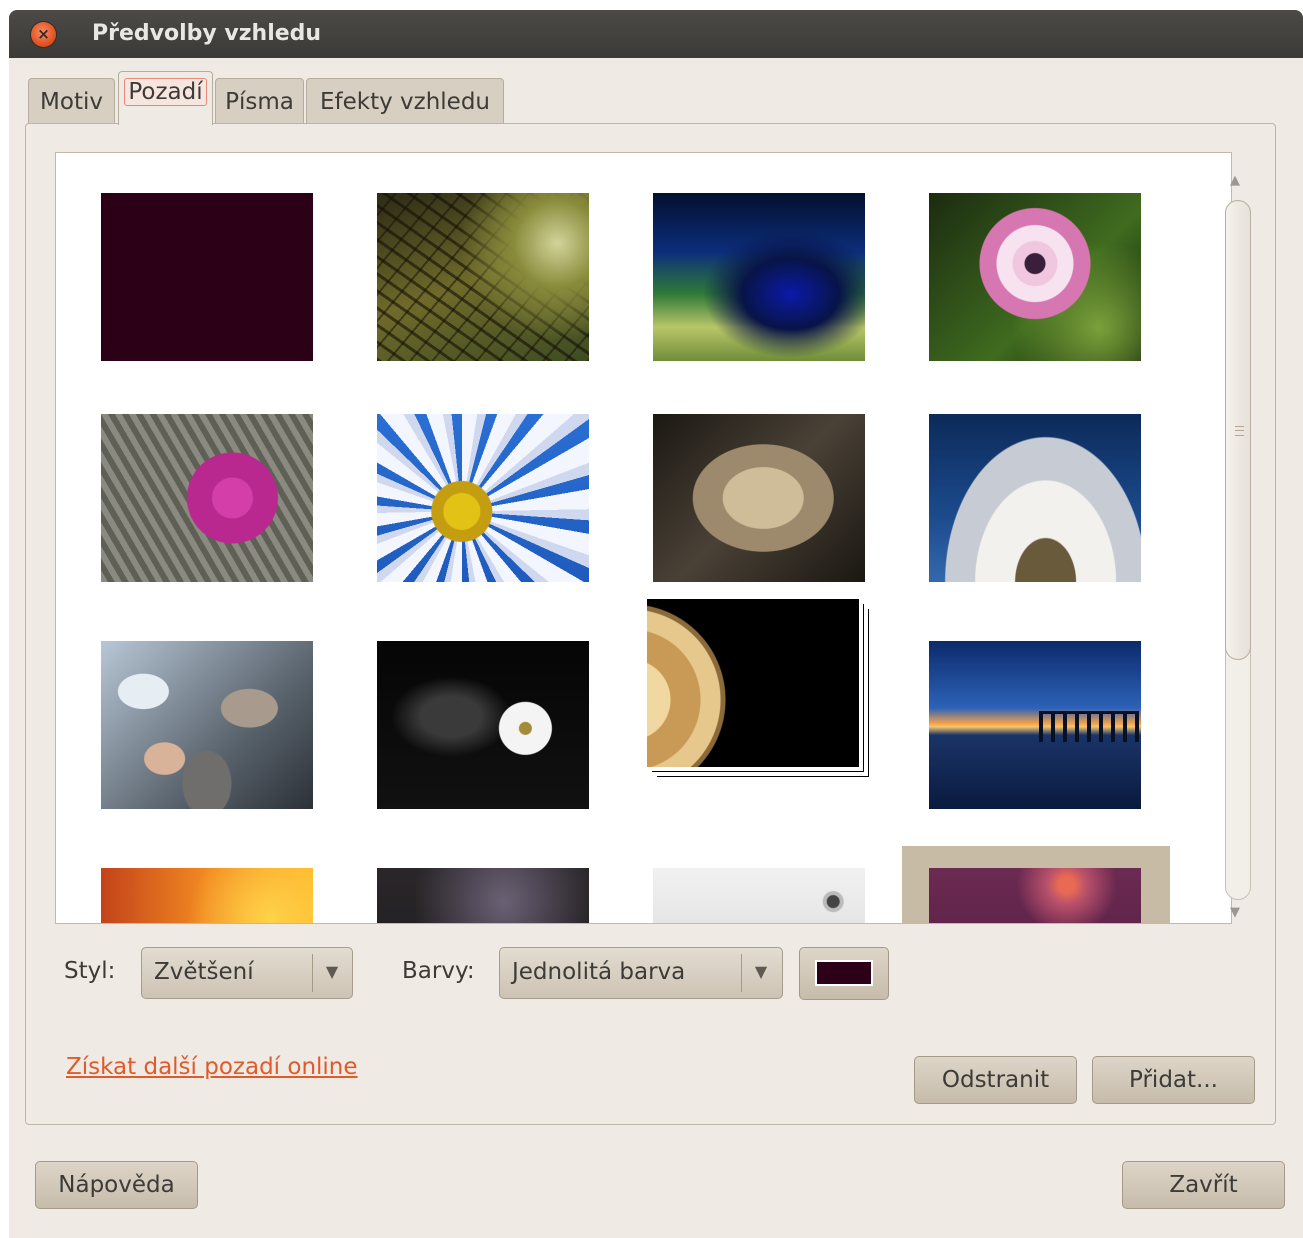 The width and height of the screenshot is (1303, 1238). What do you see at coordinates (1235, 180) in the screenshot?
I see `scroll-up-icon: ▲` at bounding box center [1235, 180].